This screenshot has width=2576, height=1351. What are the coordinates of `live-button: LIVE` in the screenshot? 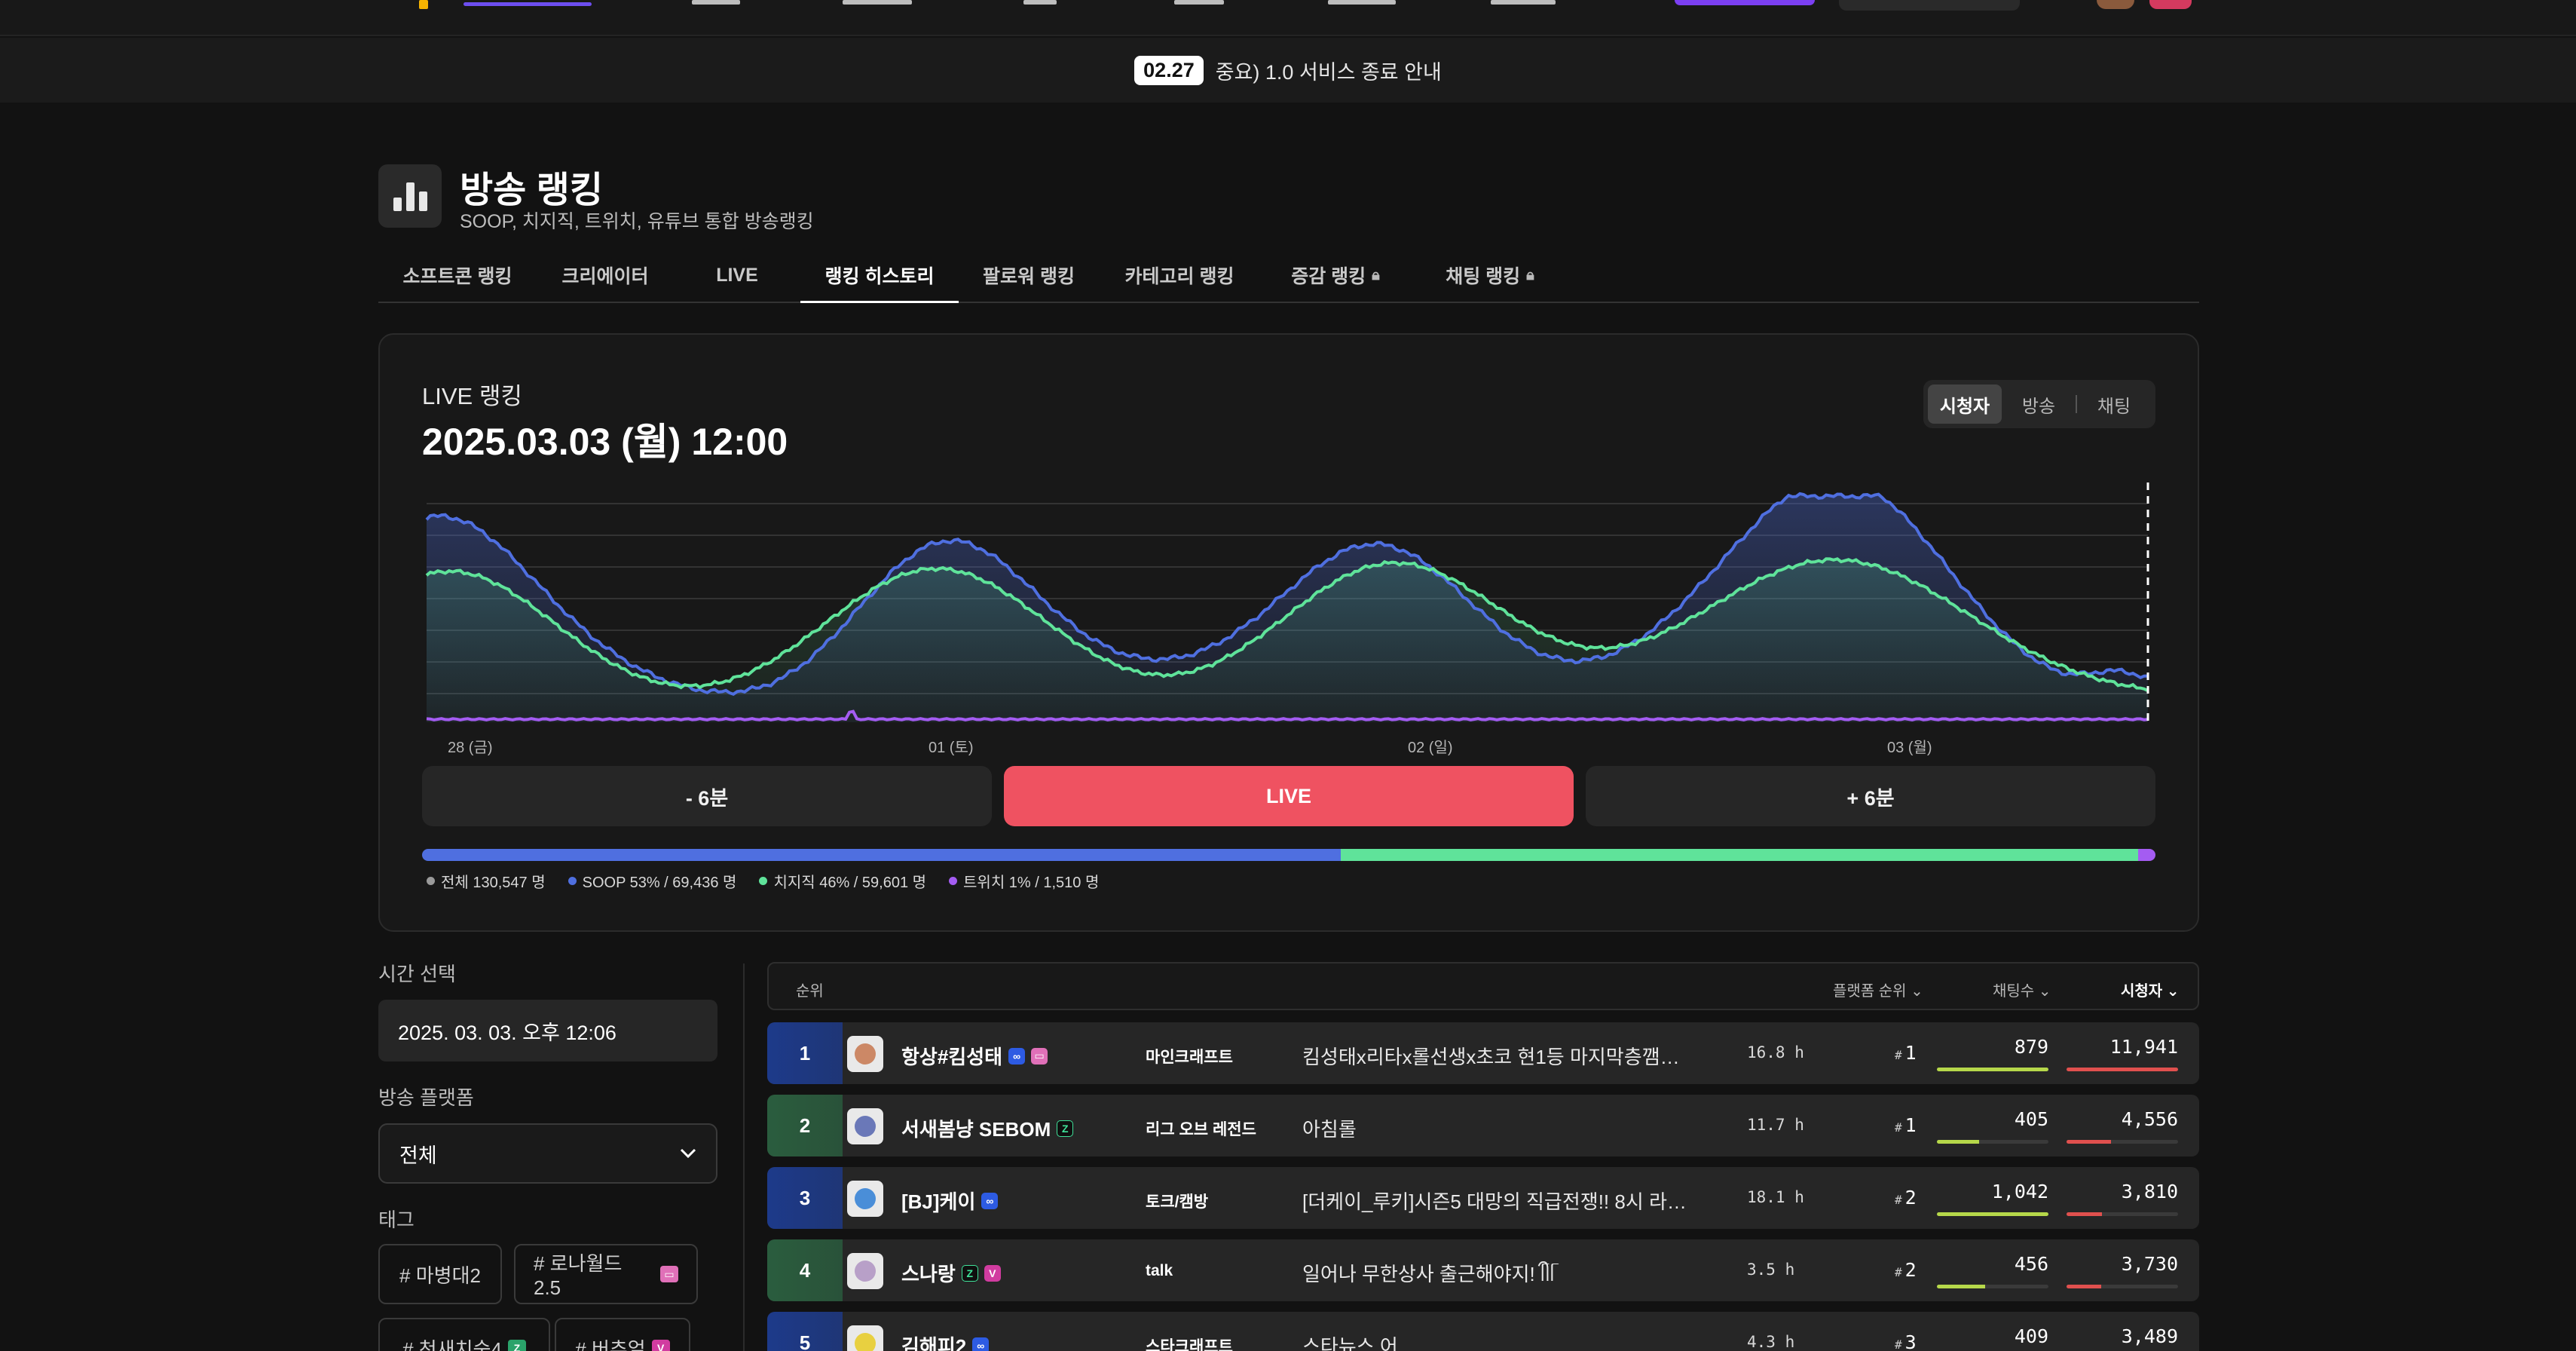 It's located at (1289, 796).